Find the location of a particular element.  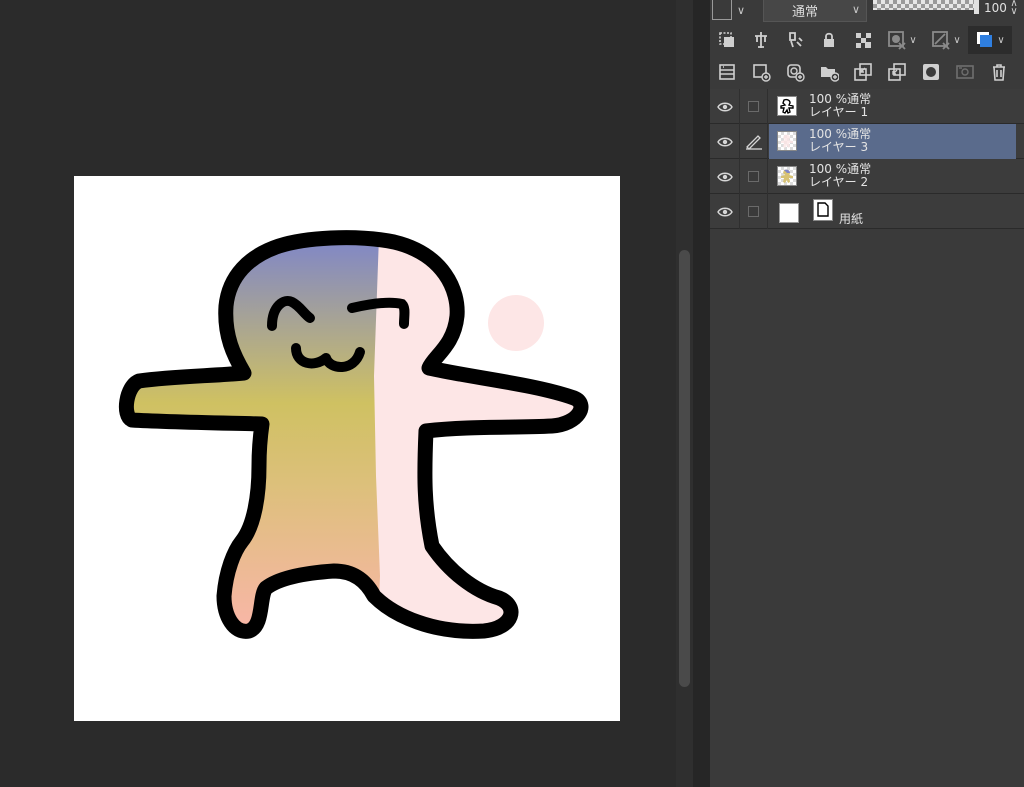

layer-toolbar-bottom is located at coordinates (867, 72).